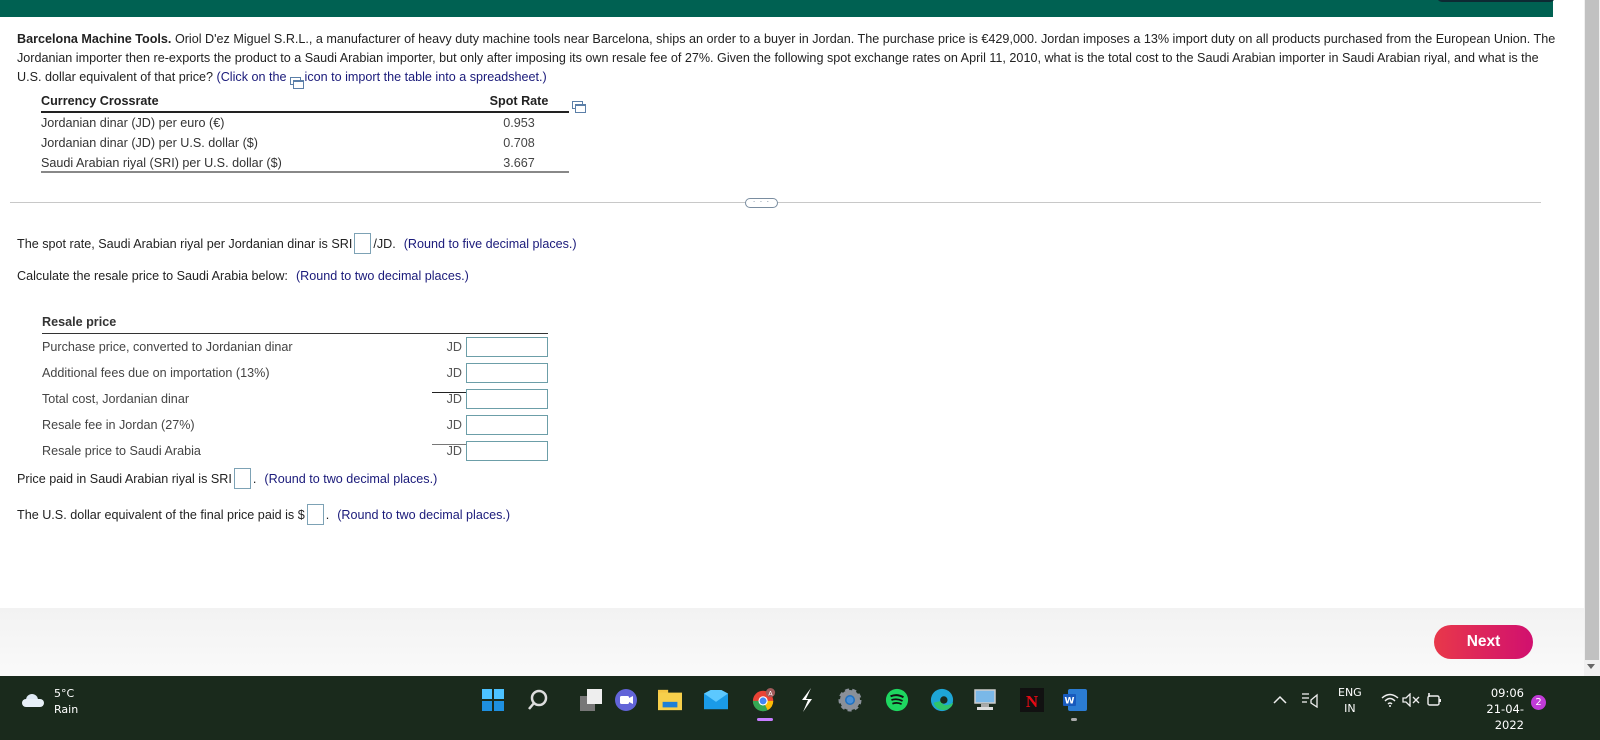 The height and width of the screenshot is (740, 1600). What do you see at coordinates (64, 693) in the screenshot?
I see `weather-temp: 5°C` at bounding box center [64, 693].